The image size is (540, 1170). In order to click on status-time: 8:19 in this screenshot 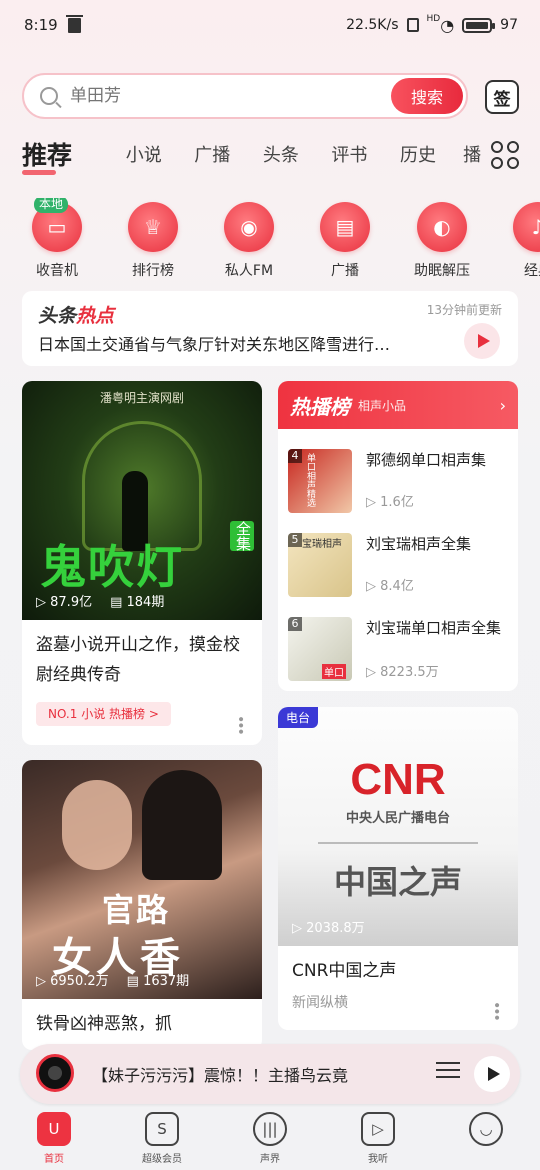, I will do `click(41, 25)`.